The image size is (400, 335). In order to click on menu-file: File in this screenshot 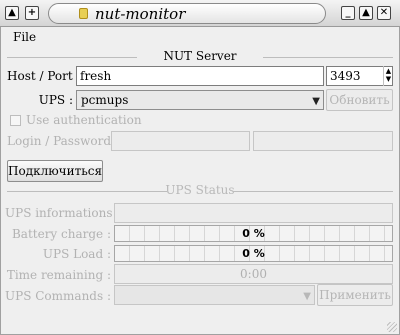, I will do `click(24, 37)`.